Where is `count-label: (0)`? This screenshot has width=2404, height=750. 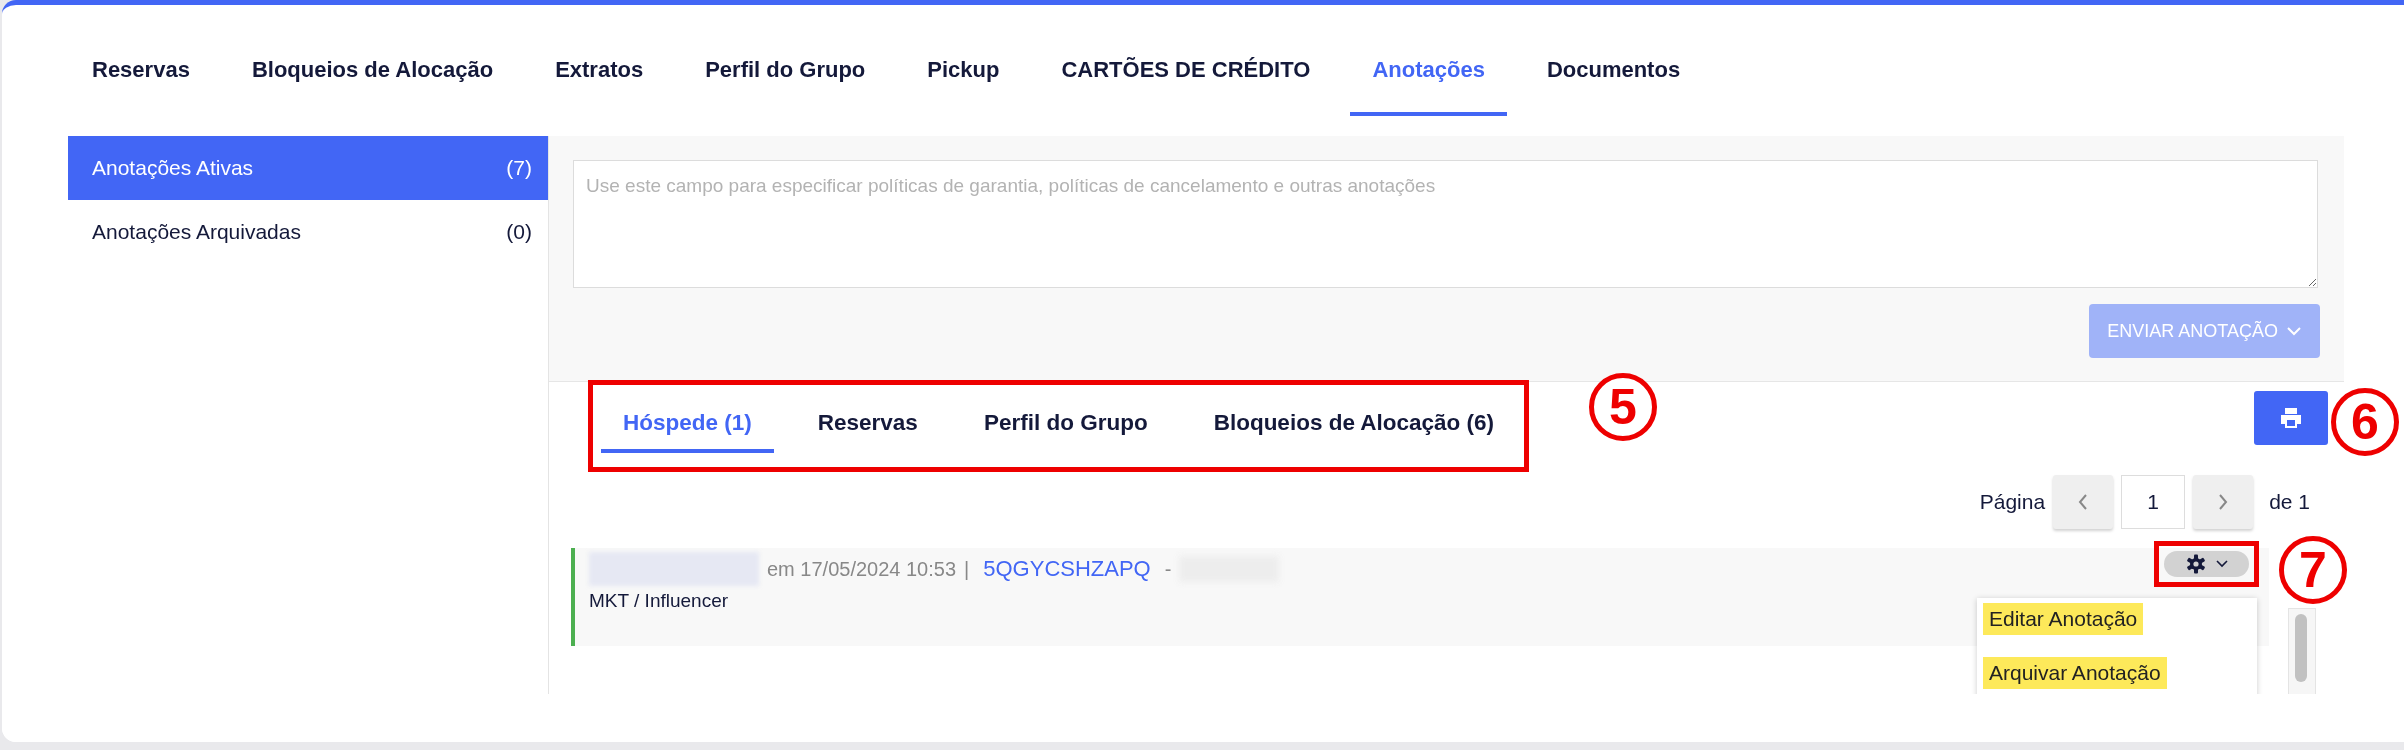 count-label: (0) is located at coordinates (519, 232).